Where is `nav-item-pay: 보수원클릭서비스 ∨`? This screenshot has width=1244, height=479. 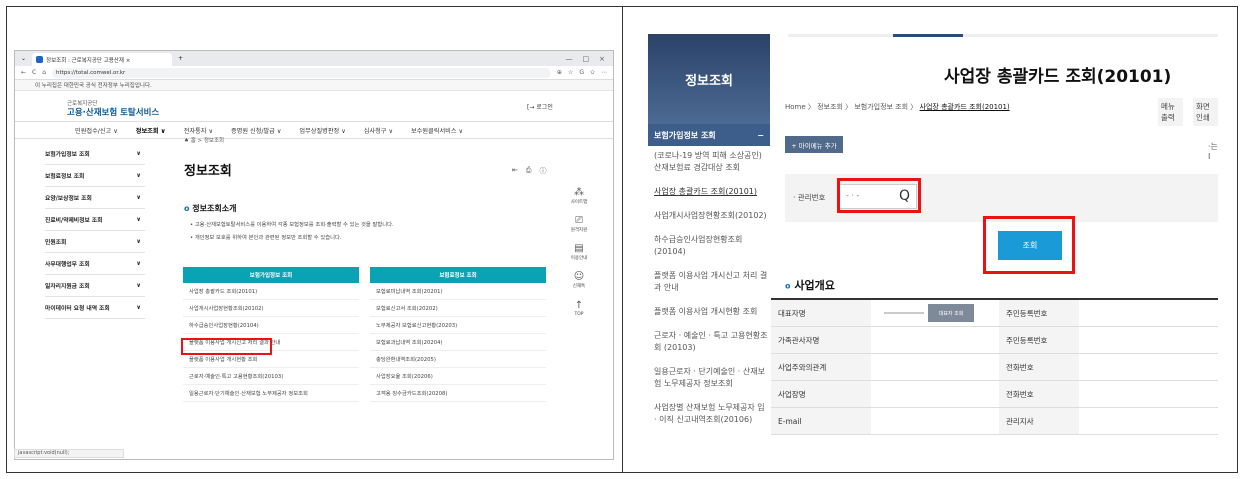 nav-item-pay: 보수원클릭서비스 ∨ is located at coordinates (437, 130).